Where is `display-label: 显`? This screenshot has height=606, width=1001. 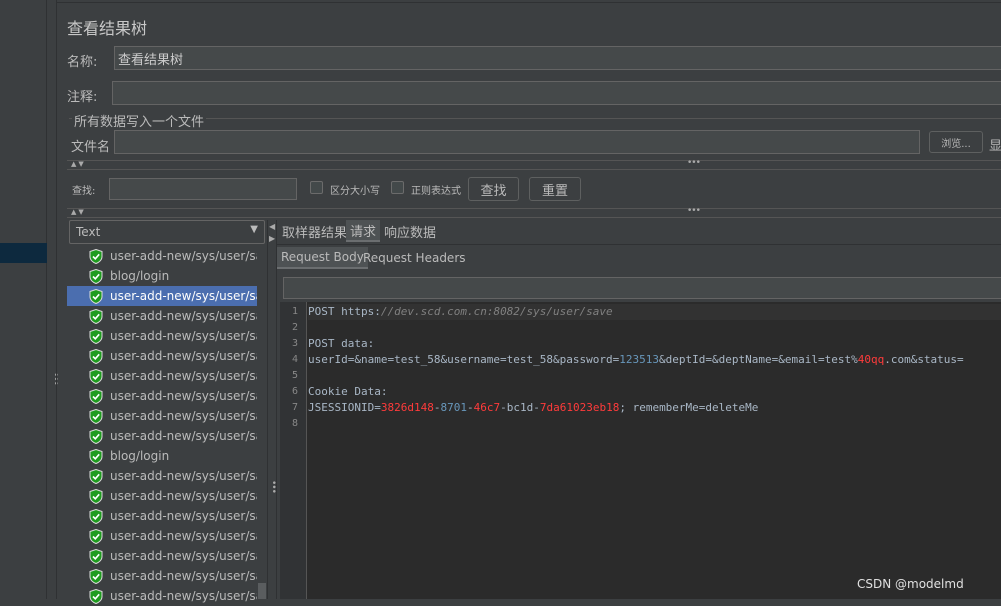 display-label: 显 is located at coordinates (995, 146).